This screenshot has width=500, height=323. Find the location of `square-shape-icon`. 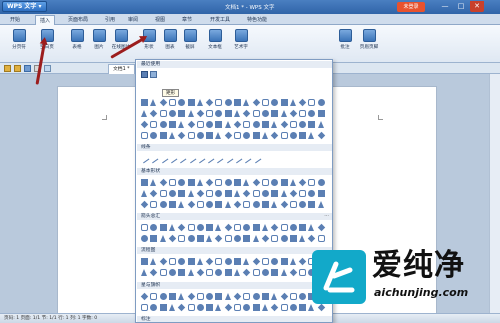

square-shape-icon is located at coordinates (153, 74).